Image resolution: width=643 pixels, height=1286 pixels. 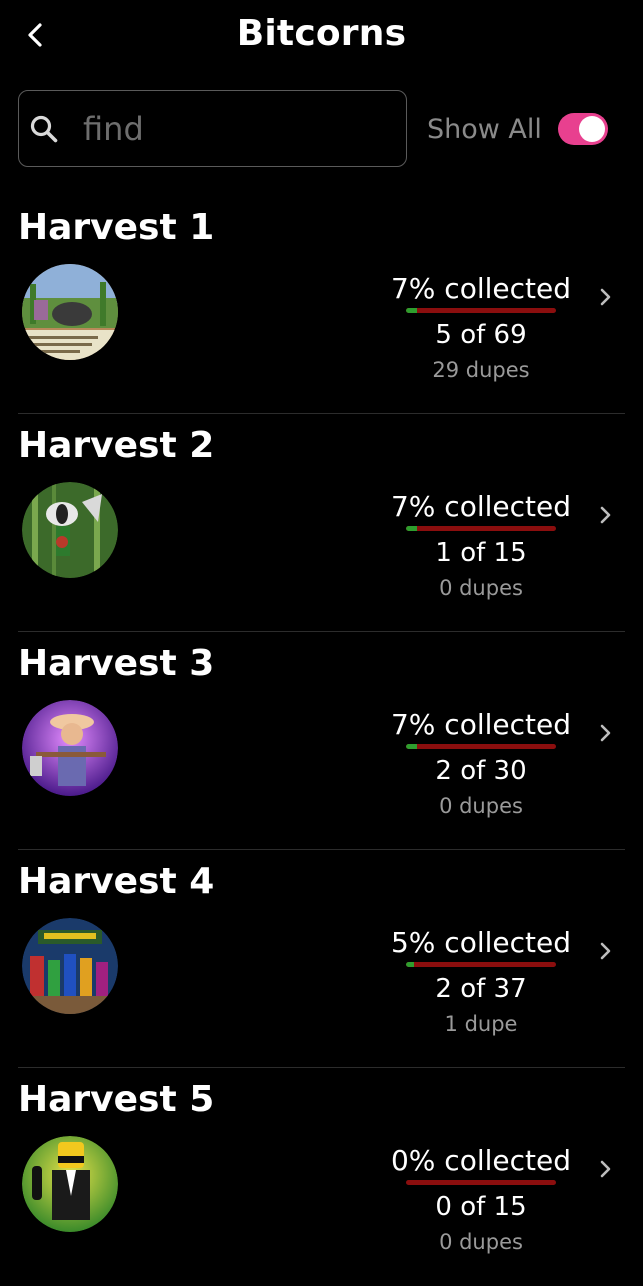 I want to click on show-all-control: Show All, so click(x=517, y=129).